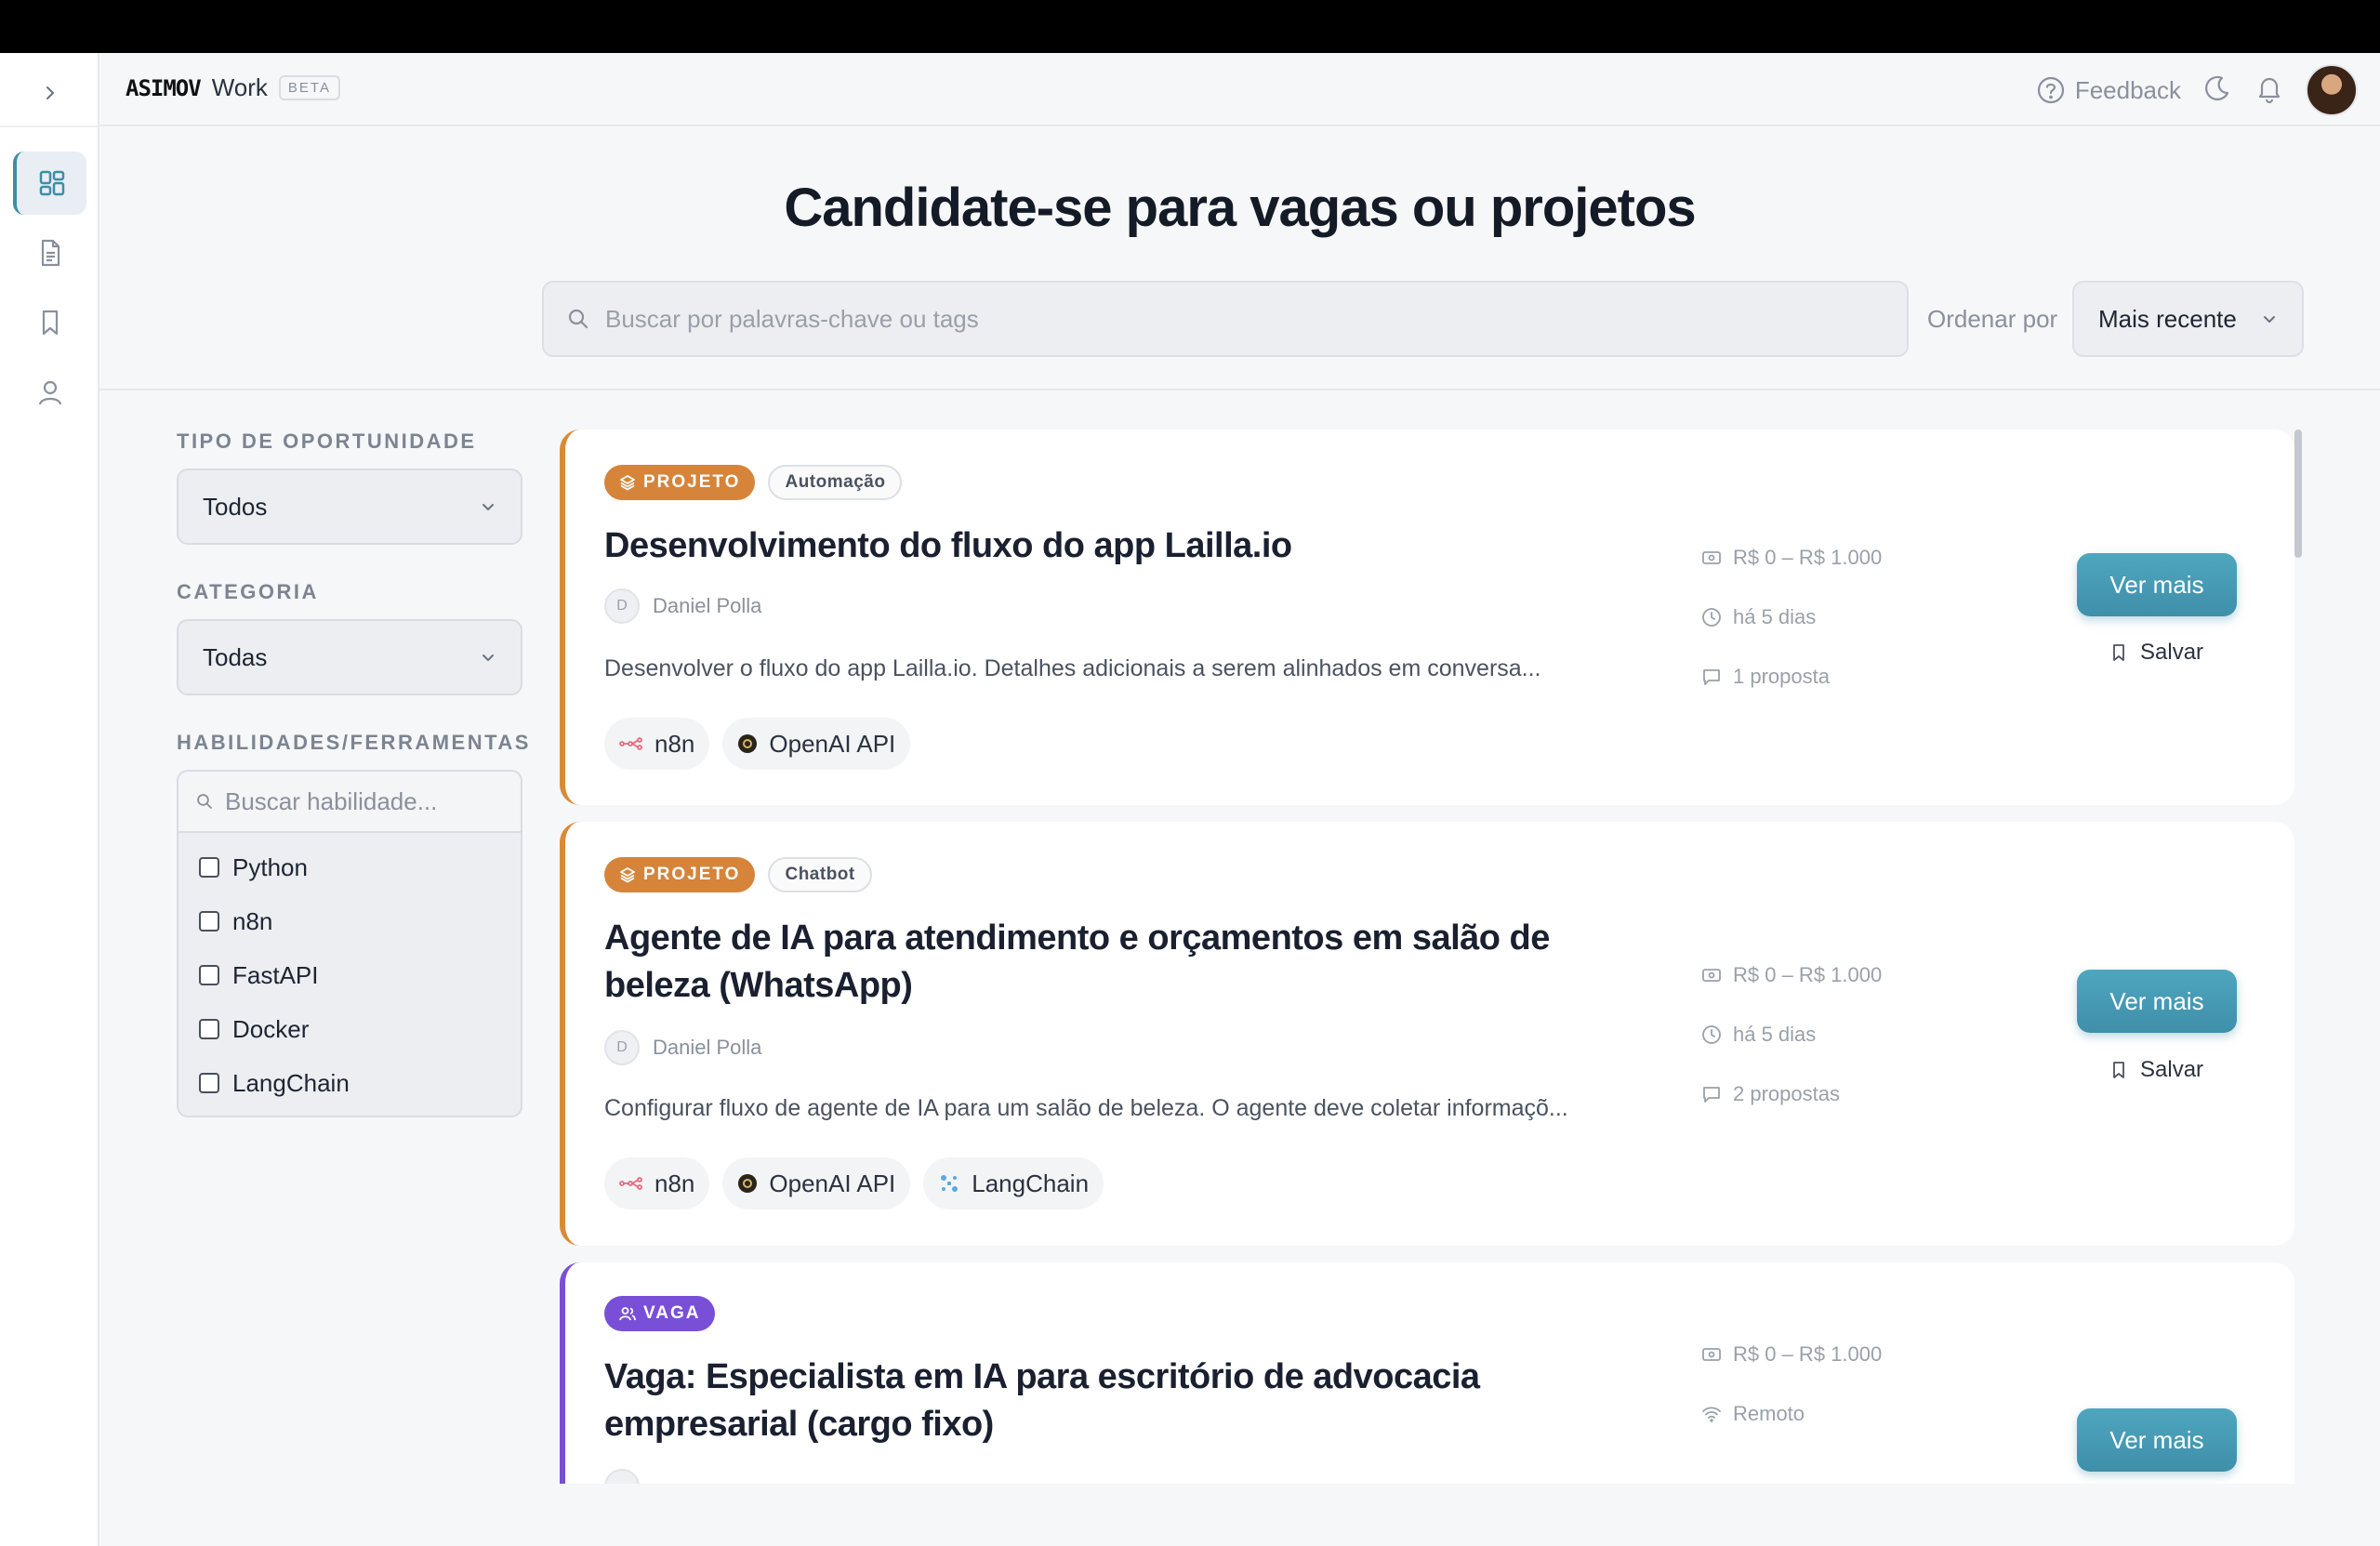  Describe the element at coordinates (660, 1313) in the screenshot. I see `type-badge: VAGA` at that location.